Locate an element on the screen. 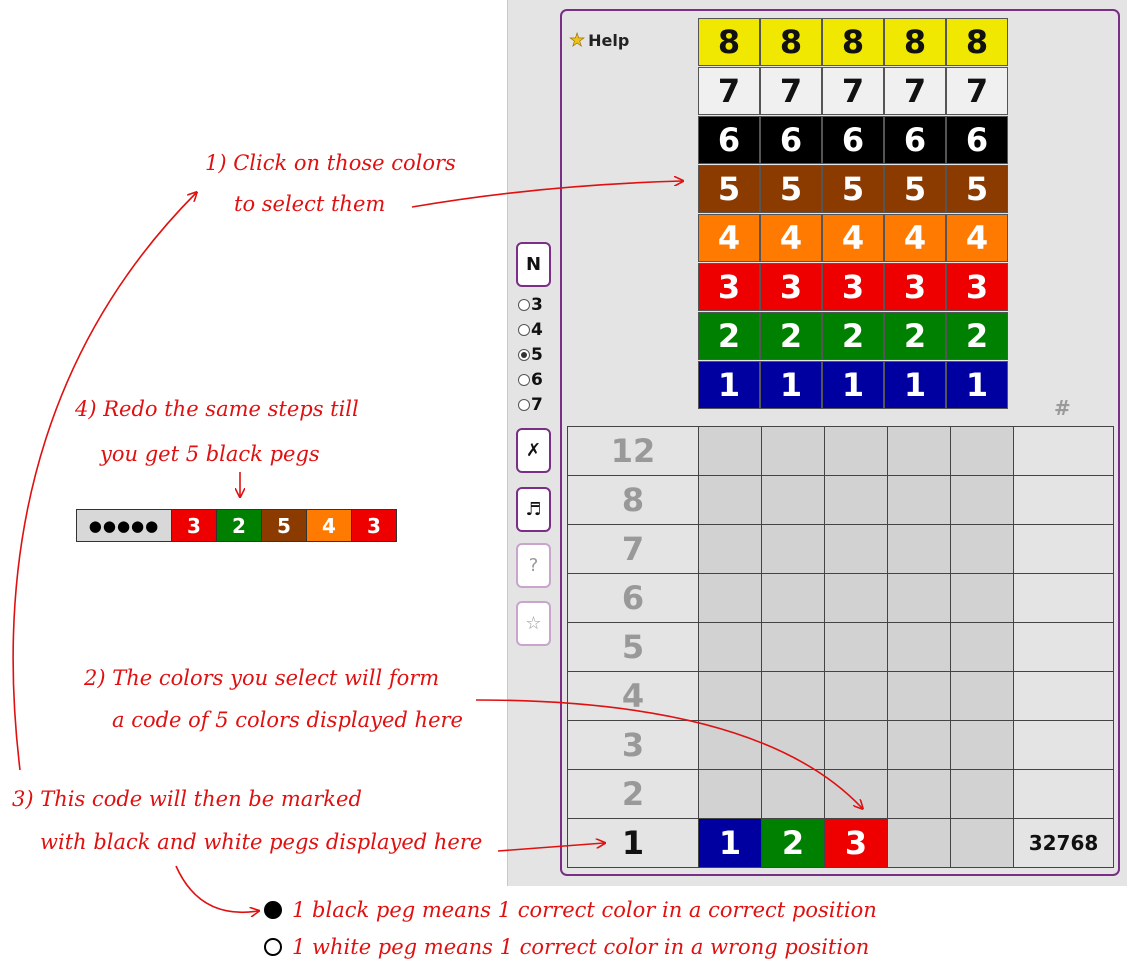 The image size is (1127, 973). arrow-step3 is located at coordinates (550, 847).